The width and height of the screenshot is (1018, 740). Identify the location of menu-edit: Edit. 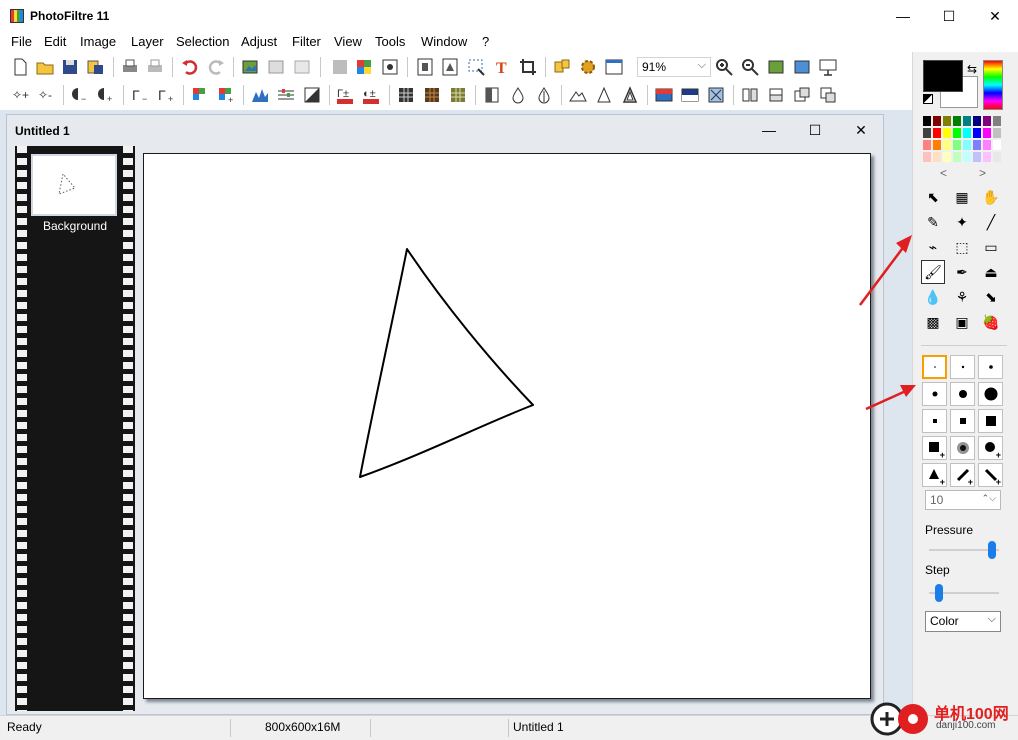
(55, 41).